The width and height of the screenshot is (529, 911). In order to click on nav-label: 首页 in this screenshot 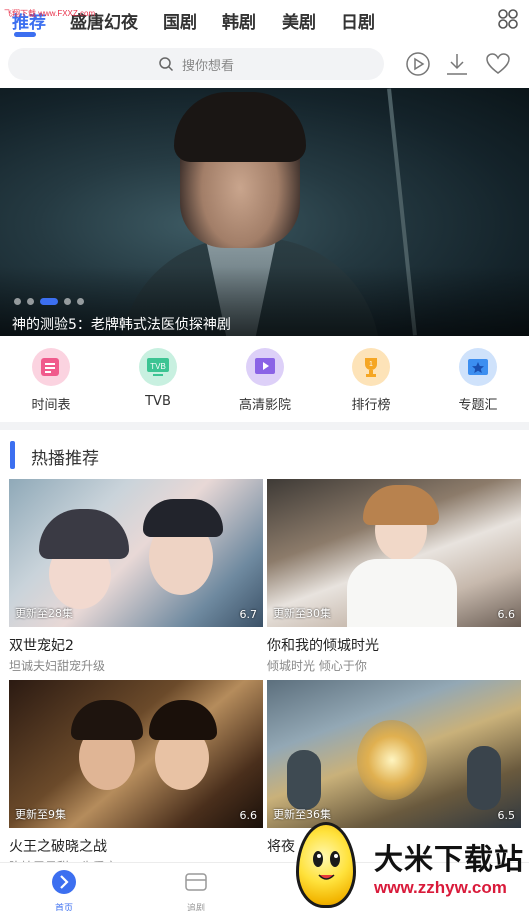, I will do `click(63, 907)`.